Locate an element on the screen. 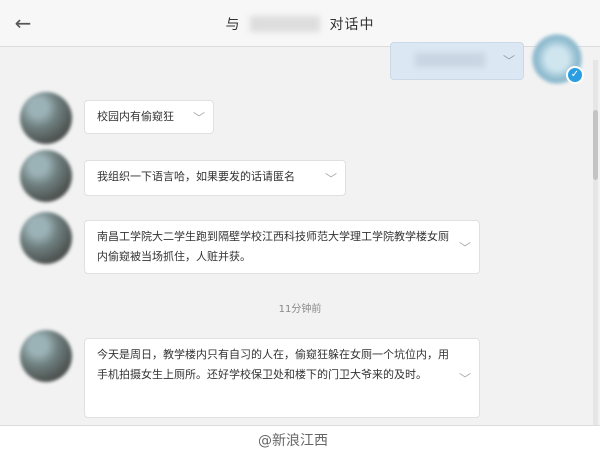 The width and height of the screenshot is (600, 458). title-prefix: 与 is located at coordinates (233, 25).